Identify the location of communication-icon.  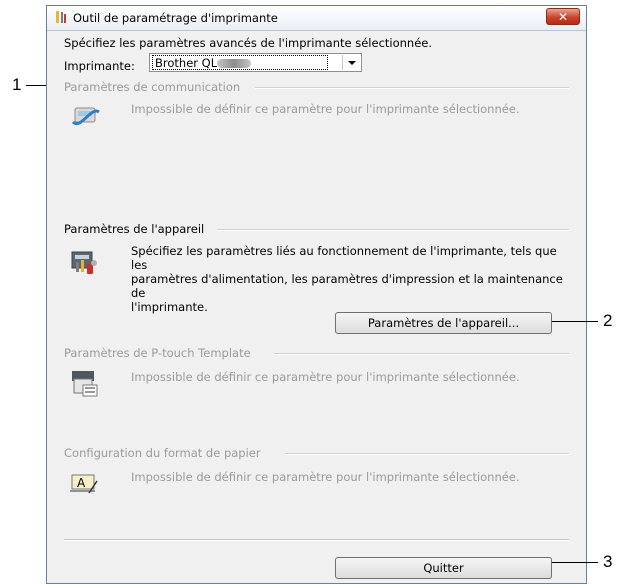
(85, 116).